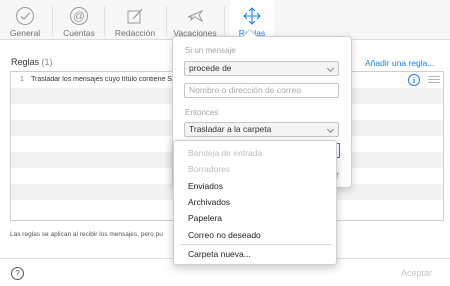  What do you see at coordinates (195, 16) in the screenshot?
I see `airplane-icon` at bounding box center [195, 16].